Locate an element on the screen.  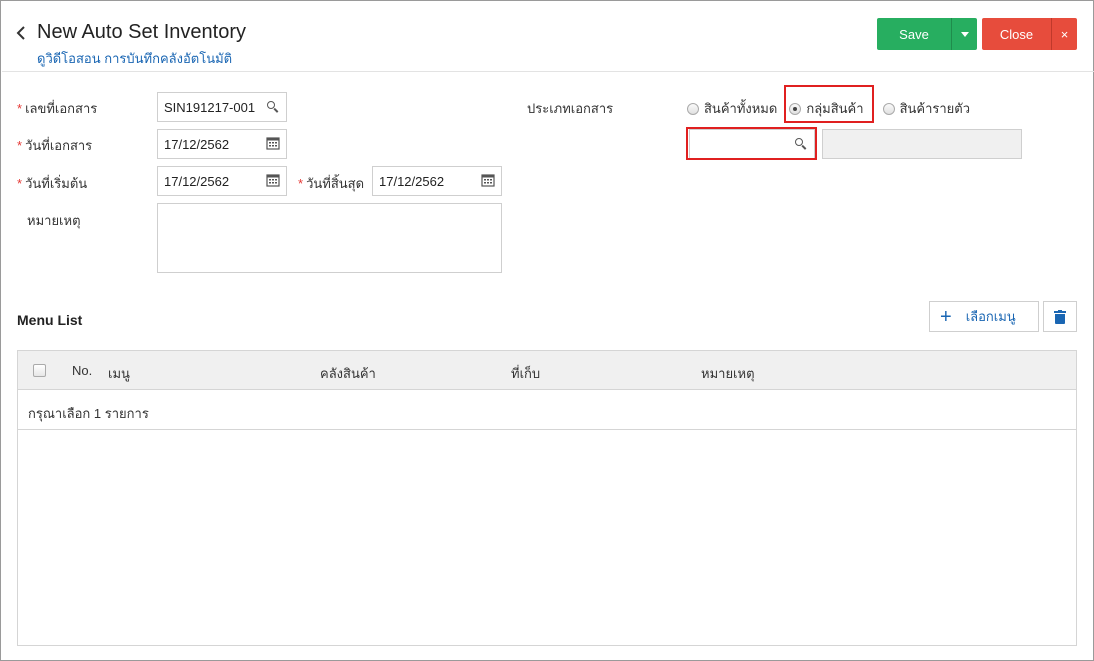
tutorial-link: ดูวิดีโอสอน การบันทึกคลังอัตโนมัติ is located at coordinates (134, 58).